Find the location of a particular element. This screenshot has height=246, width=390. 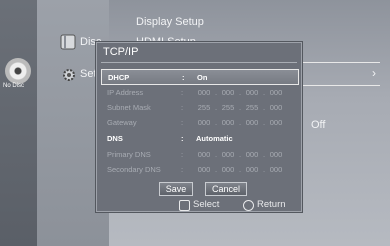

footer-return-label: Return is located at coordinates (271, 204).